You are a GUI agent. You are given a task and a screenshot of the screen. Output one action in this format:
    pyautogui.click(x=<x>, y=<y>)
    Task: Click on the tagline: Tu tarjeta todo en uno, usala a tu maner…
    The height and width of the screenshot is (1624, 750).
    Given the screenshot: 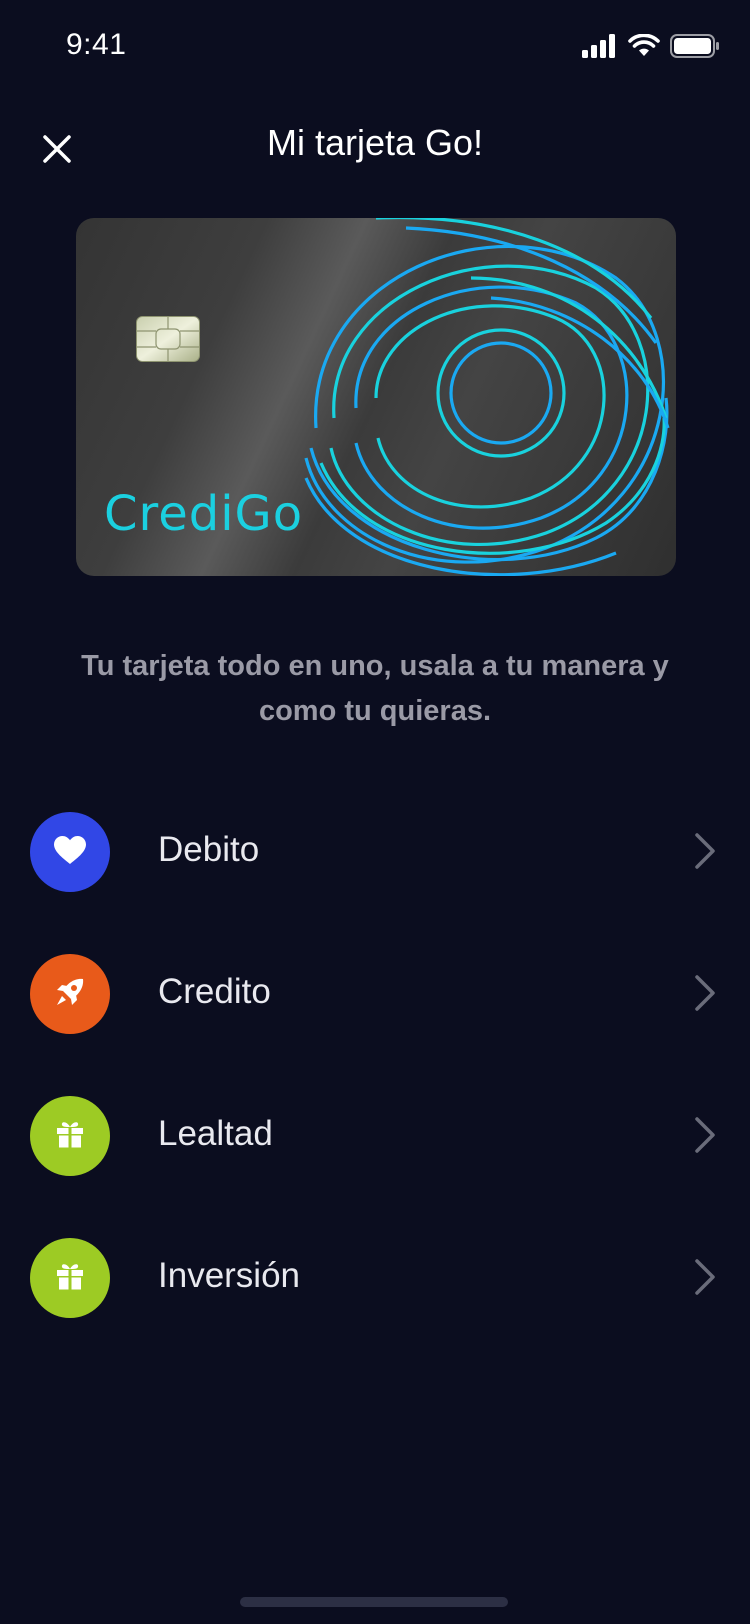 What is the action you would take?
    pyautogui.click(x=375, y=688)
    